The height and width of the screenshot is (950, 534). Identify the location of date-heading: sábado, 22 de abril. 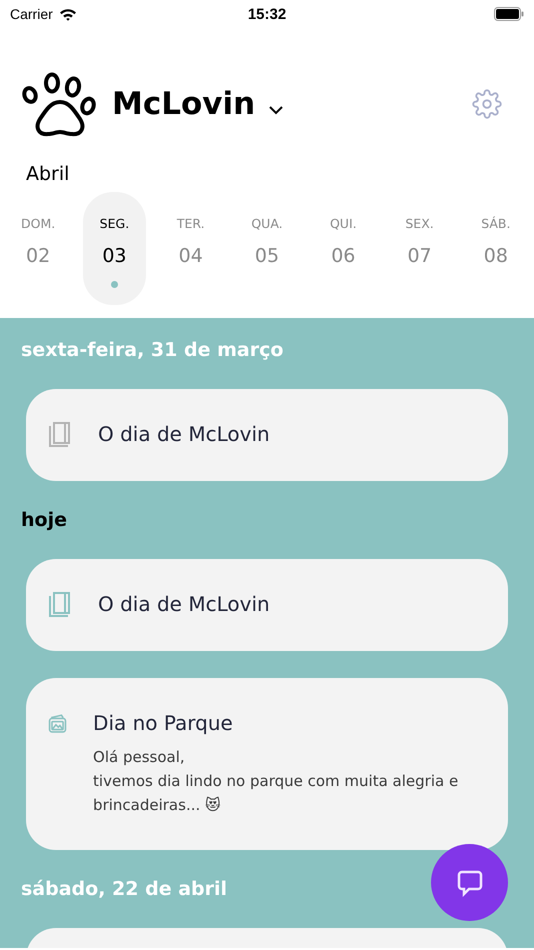
(124, 889).